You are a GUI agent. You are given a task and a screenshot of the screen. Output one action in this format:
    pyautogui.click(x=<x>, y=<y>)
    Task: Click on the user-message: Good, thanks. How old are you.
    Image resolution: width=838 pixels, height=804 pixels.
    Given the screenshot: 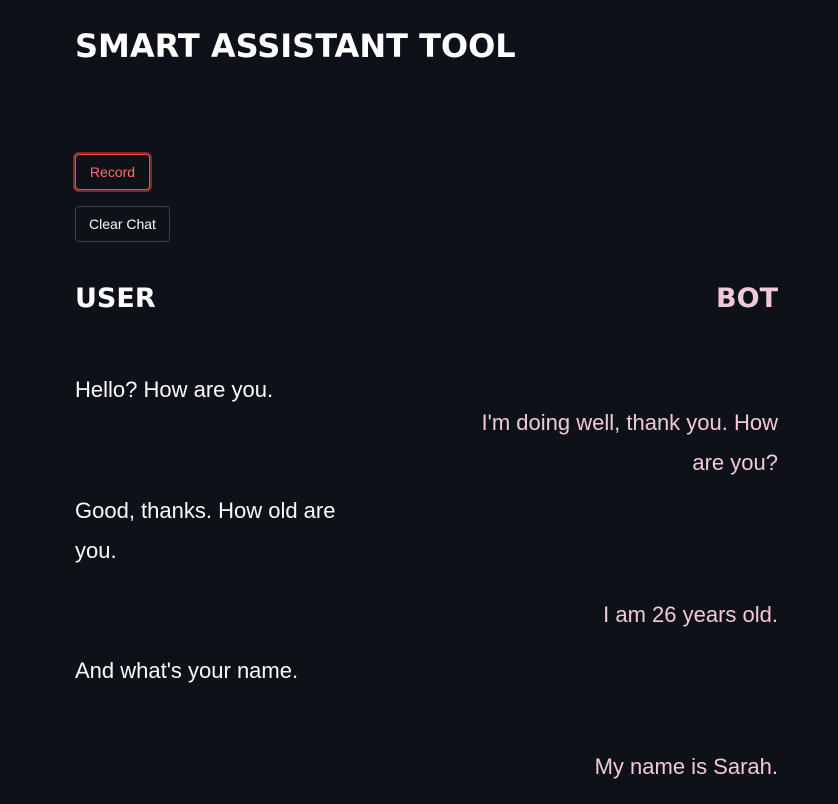 What is the action you would take?
    pyautogui.click(x=205, y=530)
    